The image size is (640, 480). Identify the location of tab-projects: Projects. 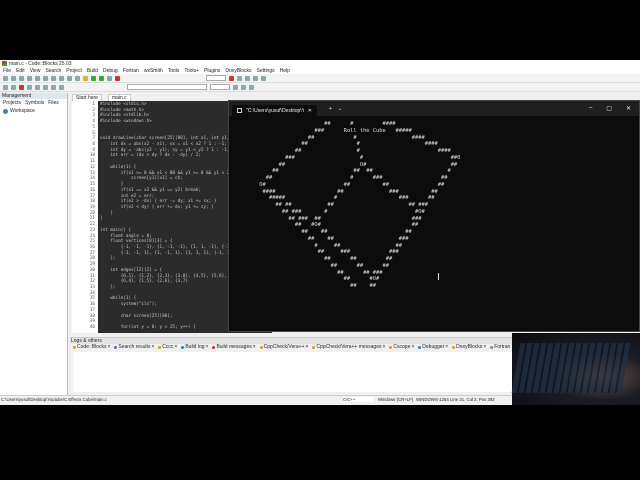
(12, 103).